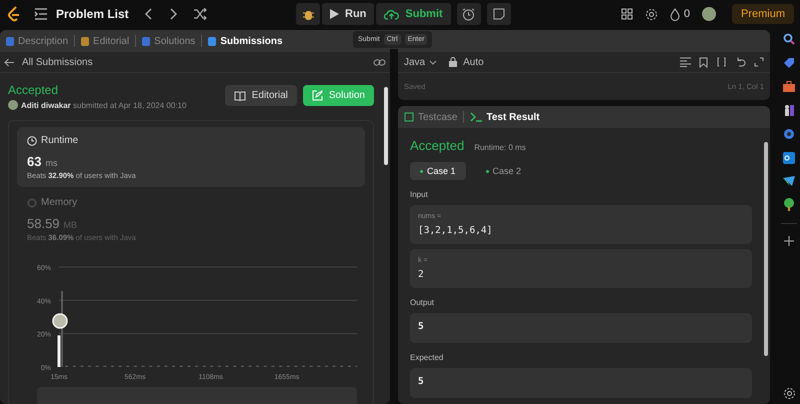 The height and width of the screenshot is (404, 800). Describe the element at coordinates (59, 202) in the screenshot. I see `memory-title: Memory` at that location.